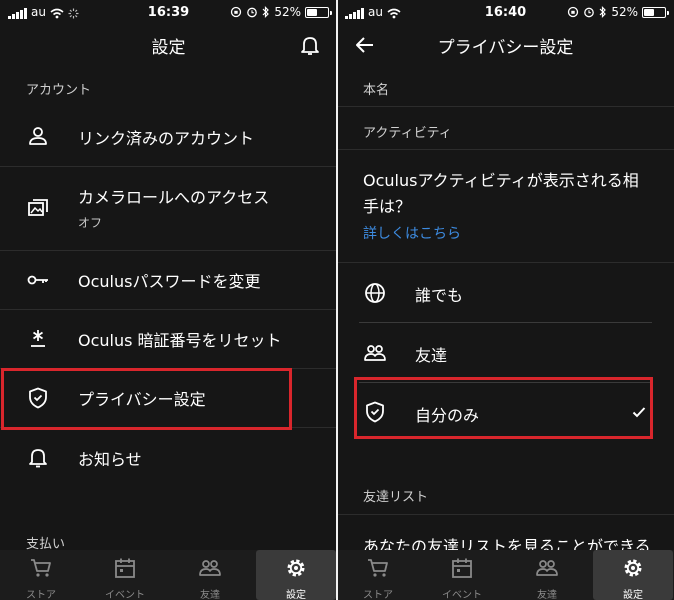 Image resolution: width=674 pixels, height=600 pixels. Describe the element at coordinates (505, 13) in the screenshot. I see `status-bar: au 16:40 52%` at that location.